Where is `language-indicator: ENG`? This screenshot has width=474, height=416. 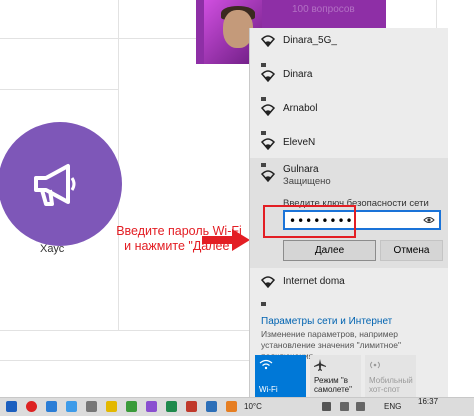
language-indicator: ENG is located at coordinates (392, 406).